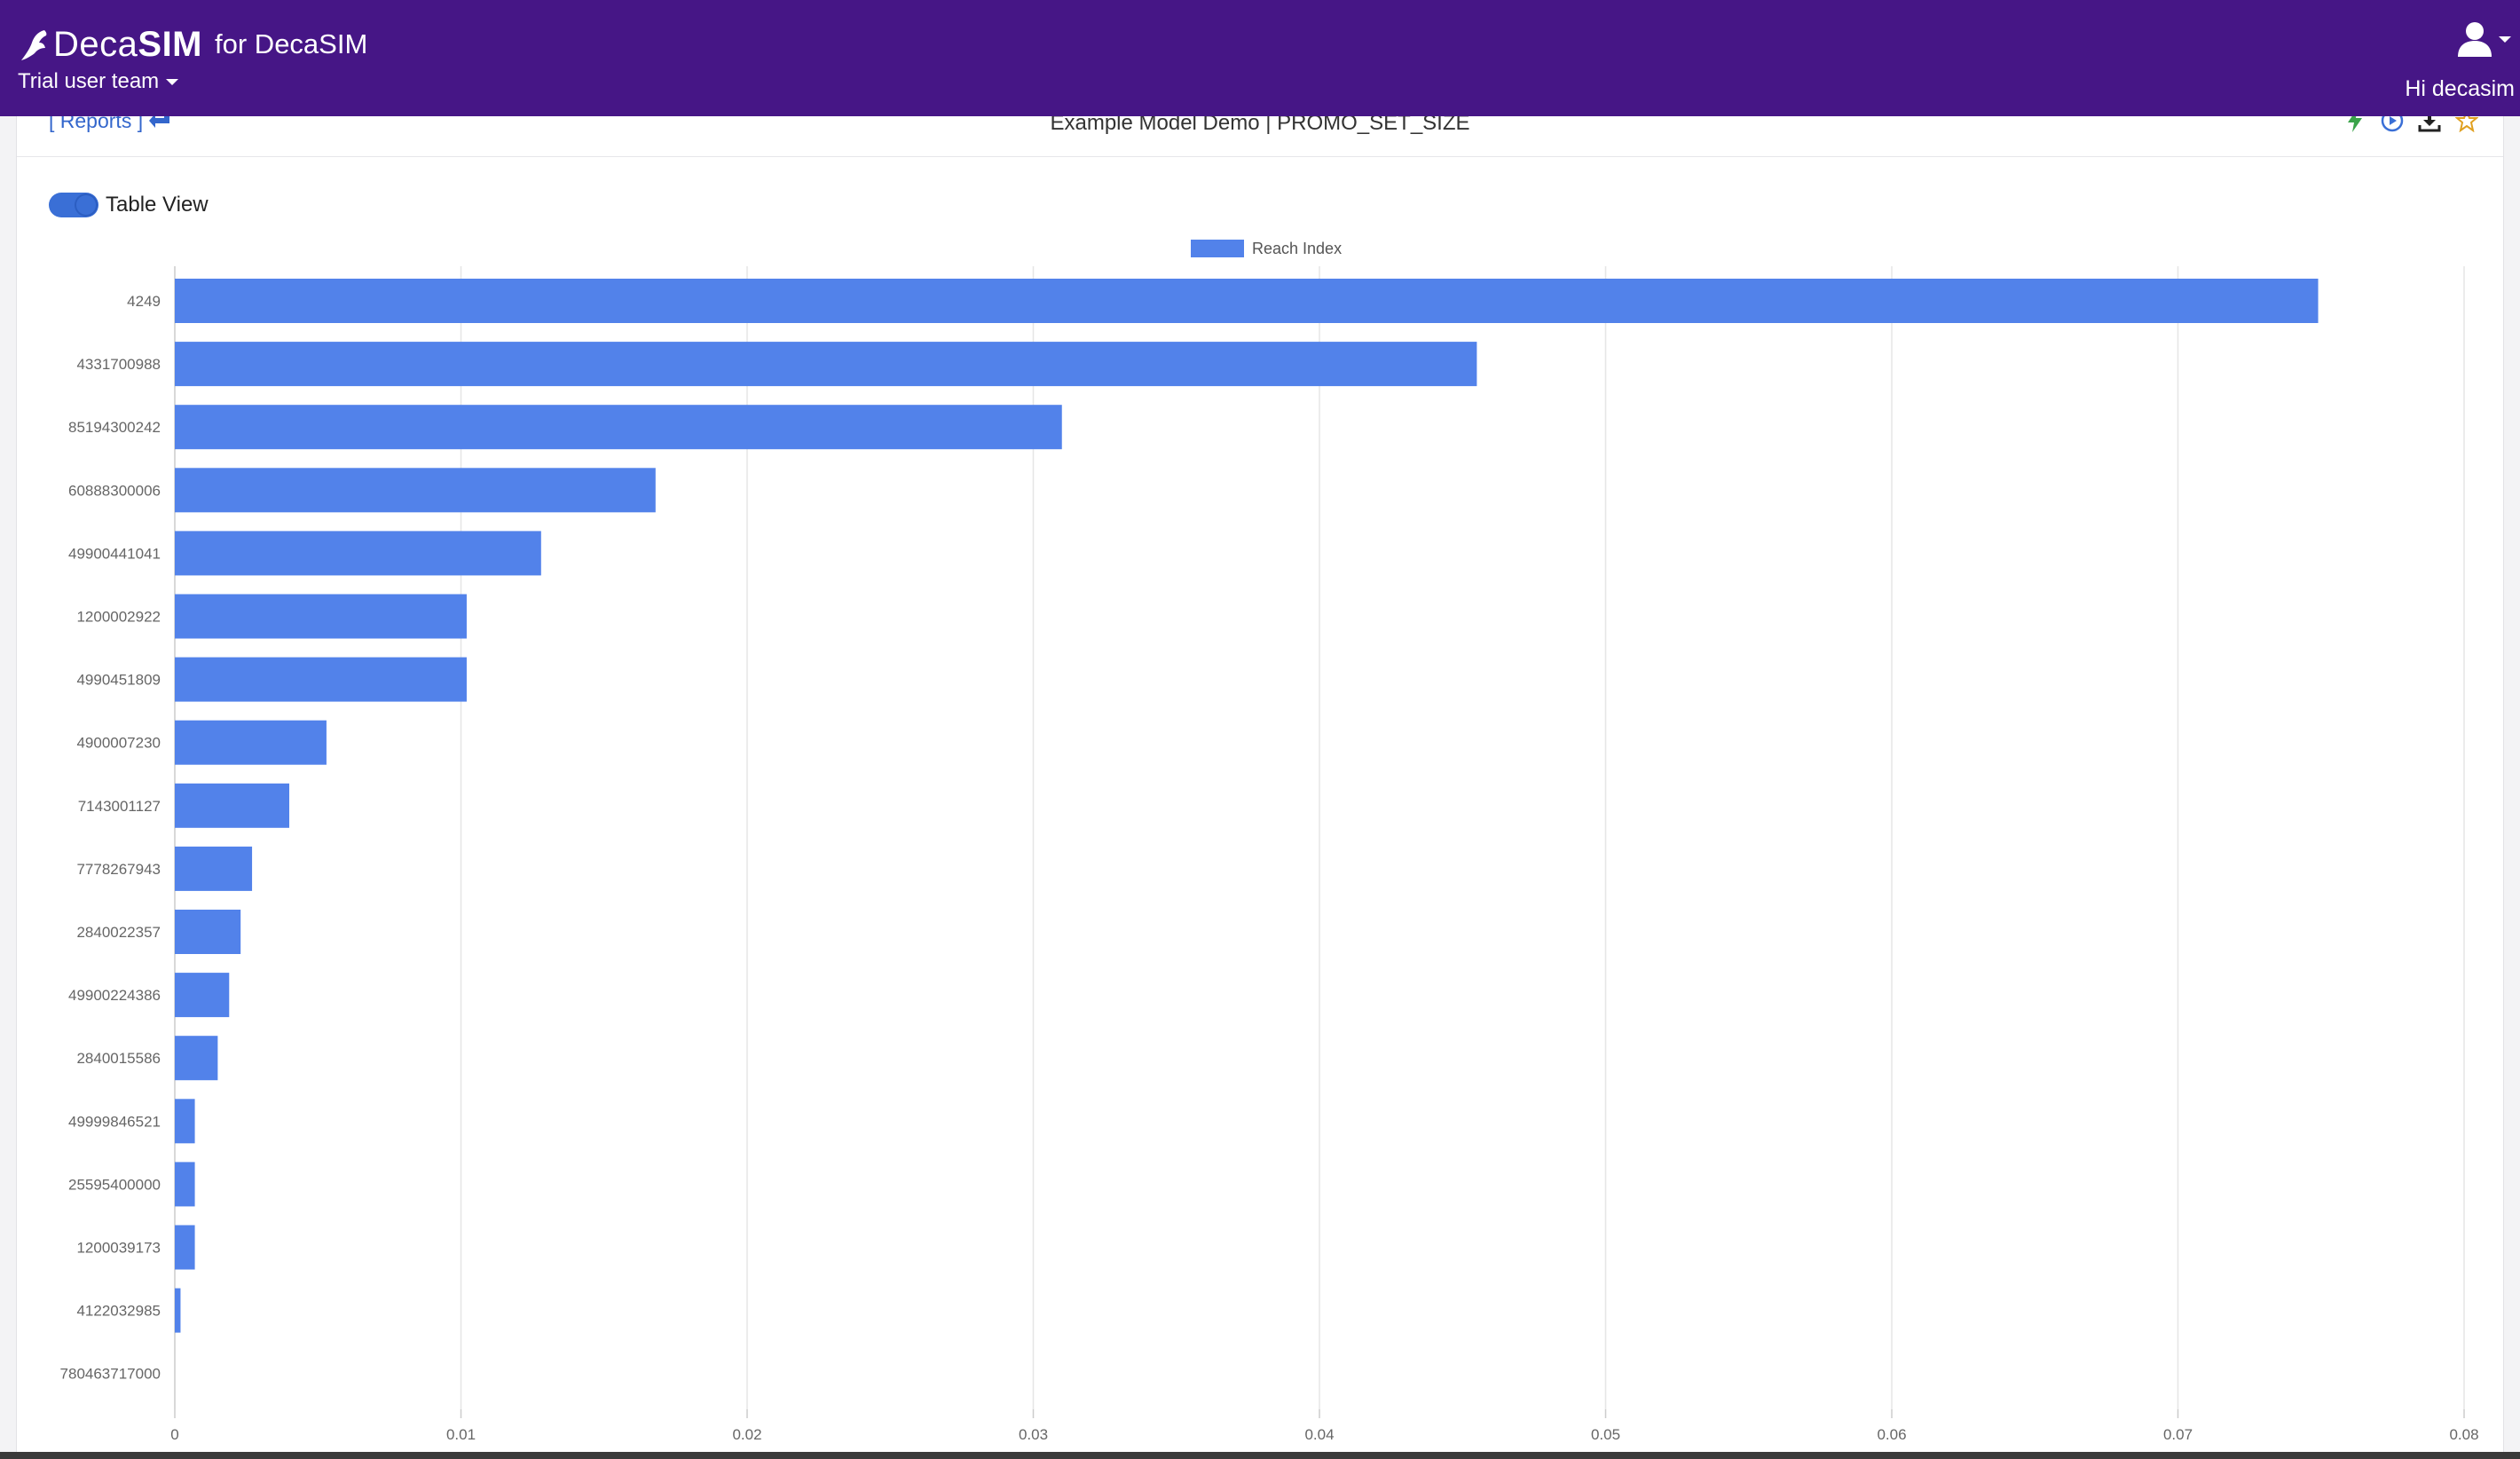 The width and height of the screenshot is (2520, 1459). What do you see at coordinates (114, 1184) in the screenshot?
I see `y-tick-label: 25595400000` at bounding box center [114, 1184].